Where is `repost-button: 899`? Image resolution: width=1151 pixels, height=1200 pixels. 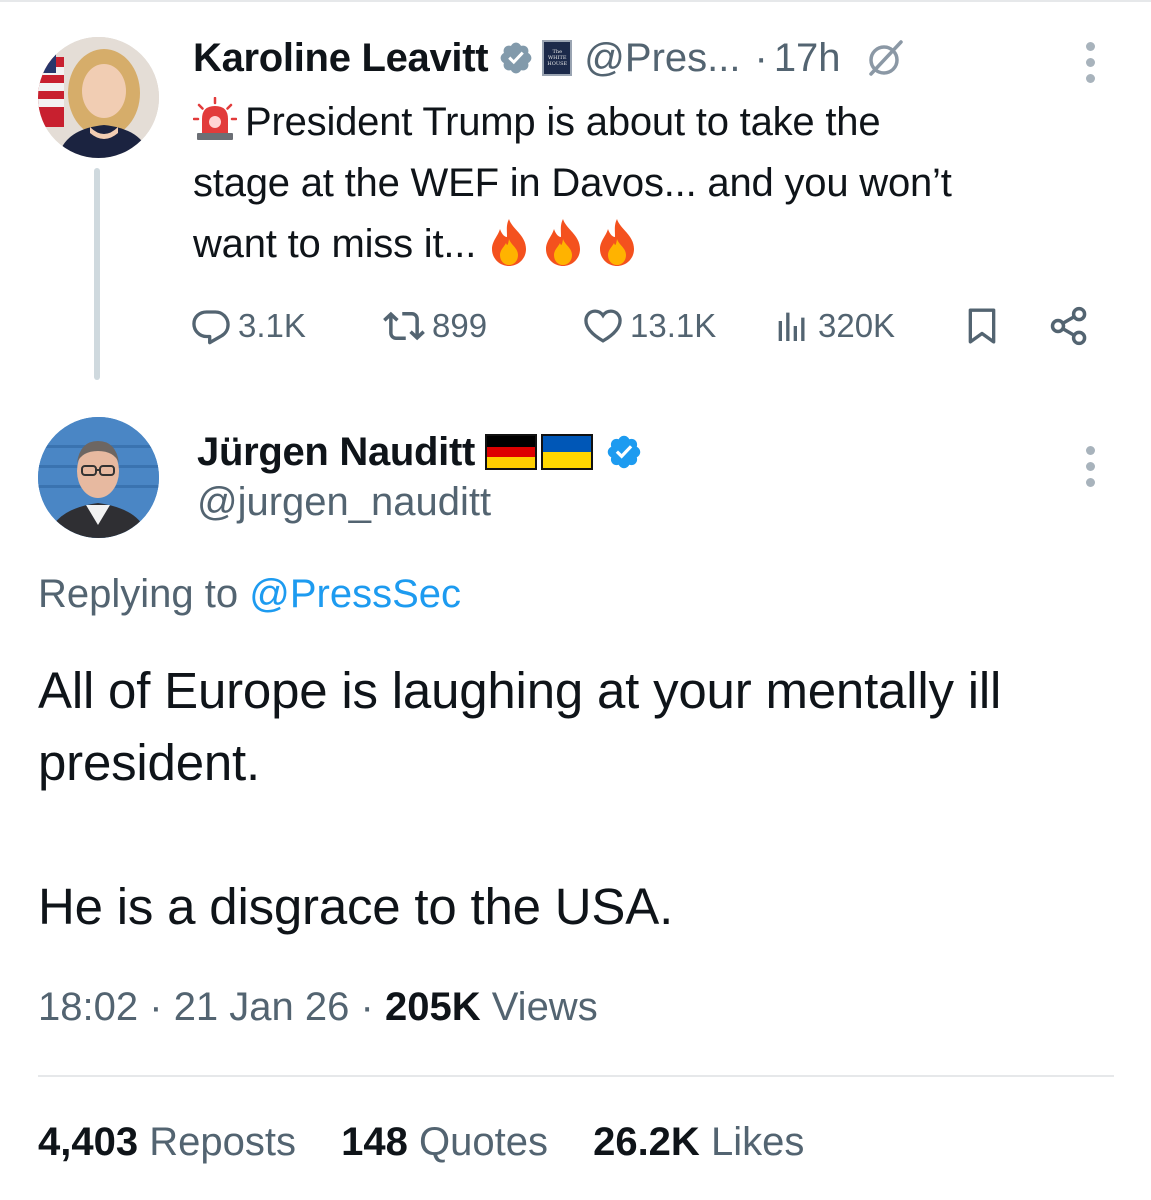 repost-button: 899 is located at coordinates (434, 326).